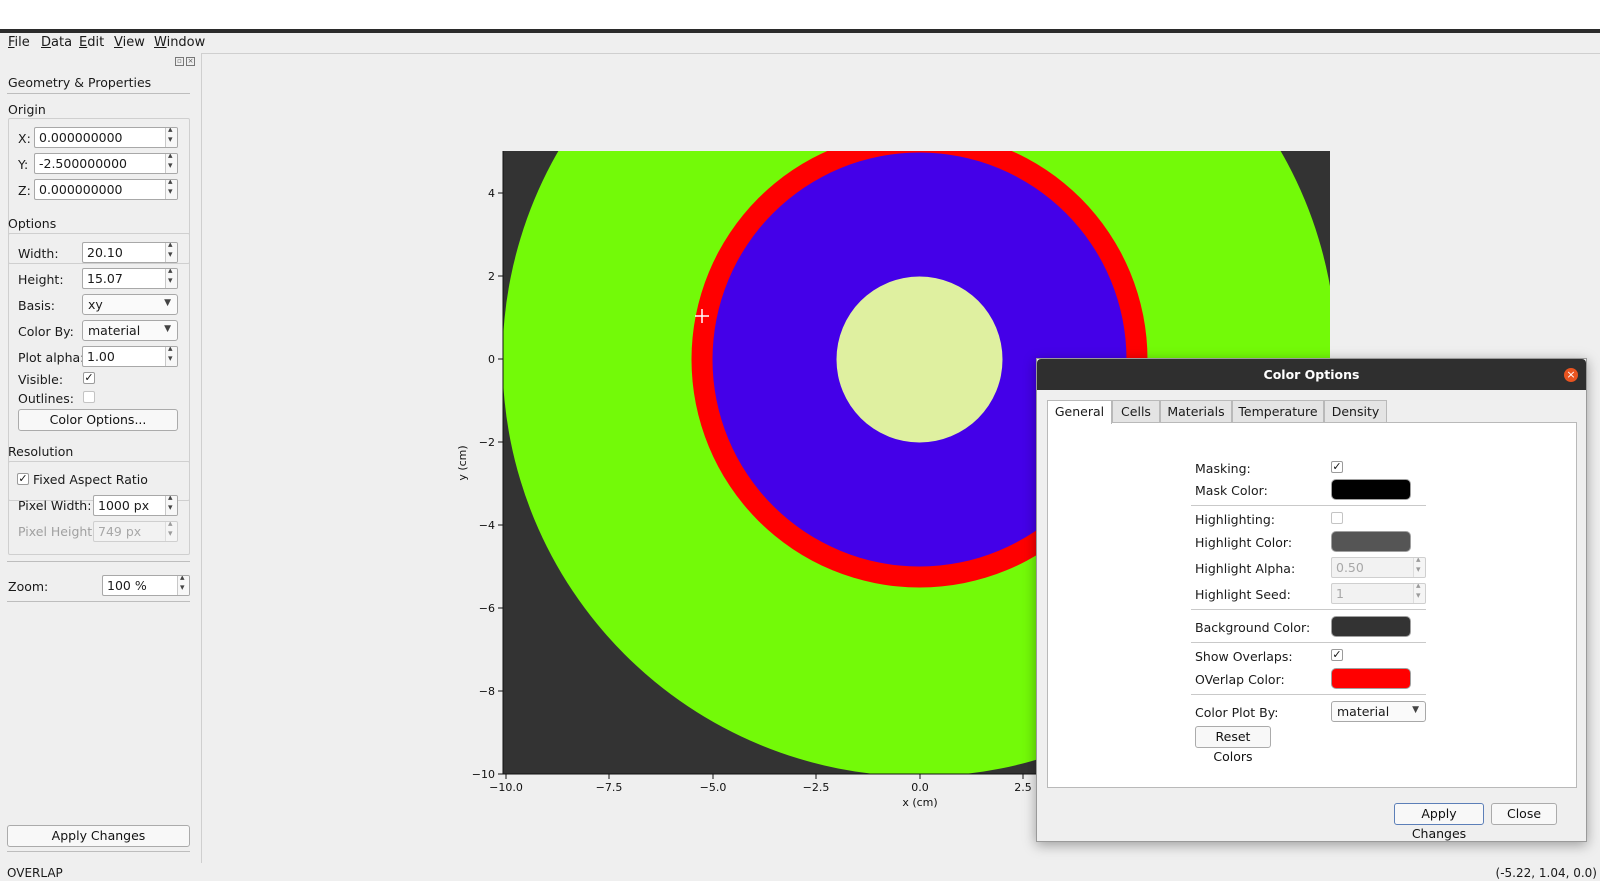 This screenshot has width=1600, height=881. What do you see at coordinates (1196, 411) in the screenshot?
I see `tab-materials: Materials` at bounding box center [1196, 411].